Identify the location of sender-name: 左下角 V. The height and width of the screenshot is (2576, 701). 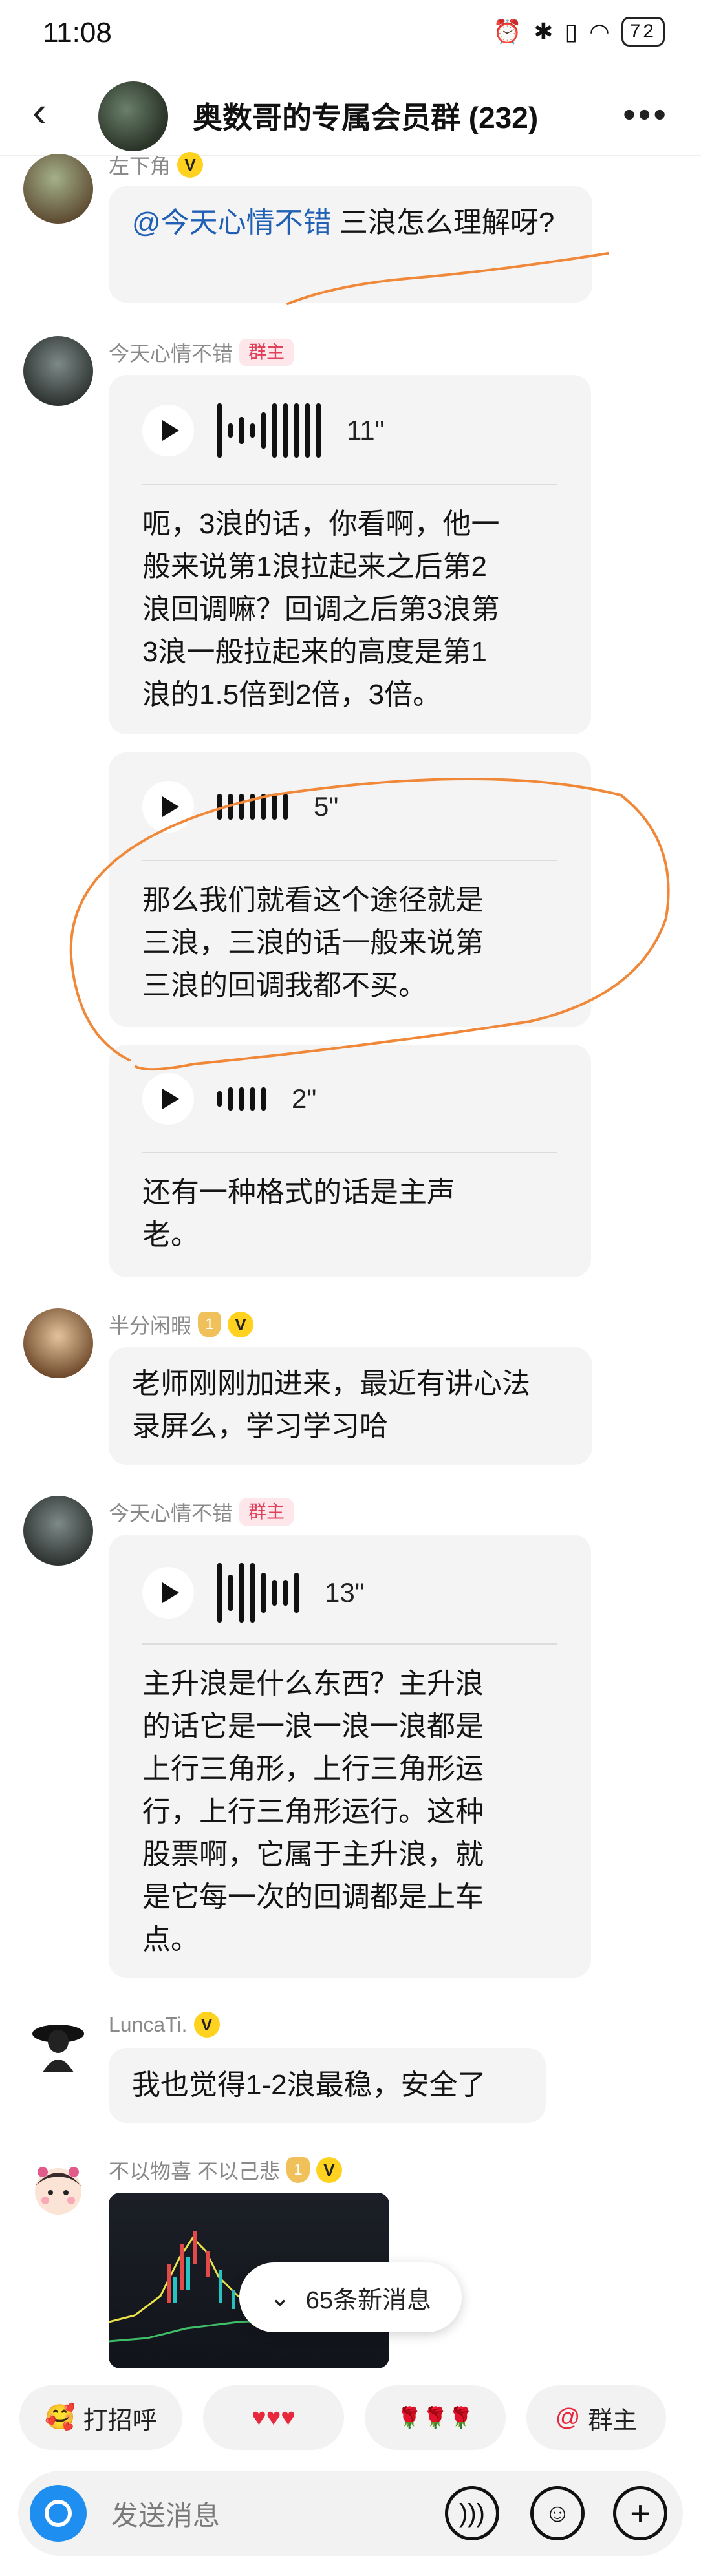
(156, 165).